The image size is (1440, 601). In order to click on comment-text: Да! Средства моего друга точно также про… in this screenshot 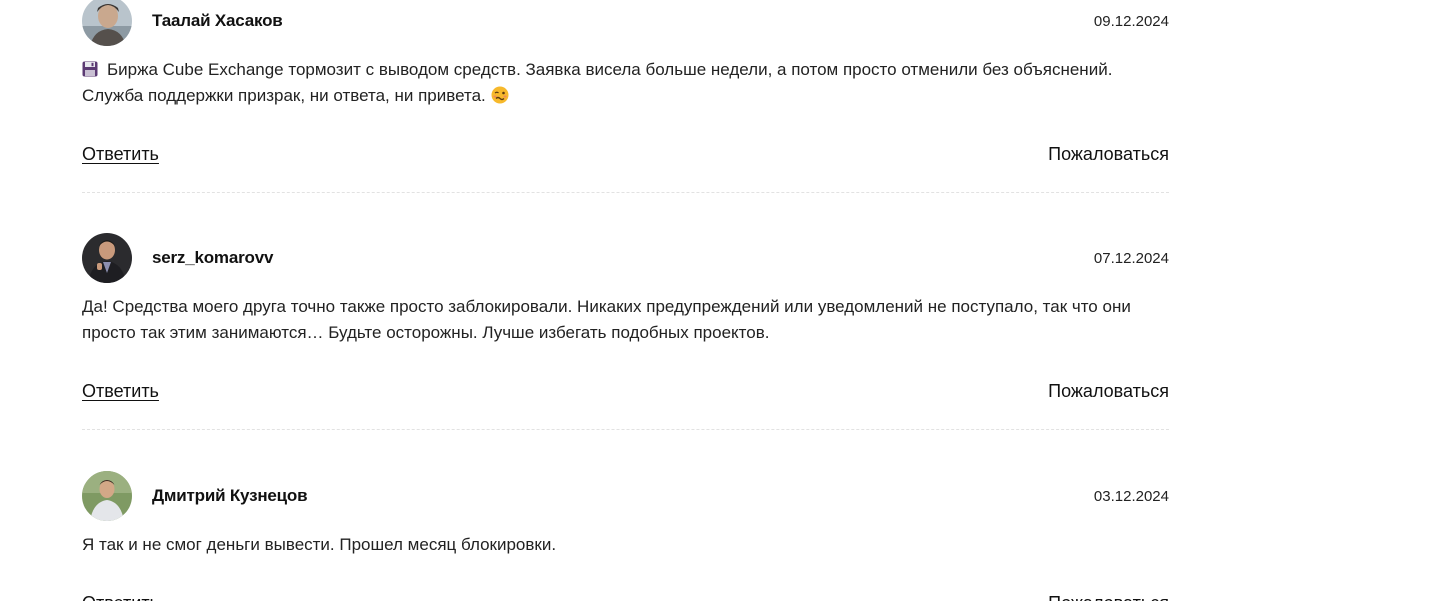, I will do `click(606, 319)`.